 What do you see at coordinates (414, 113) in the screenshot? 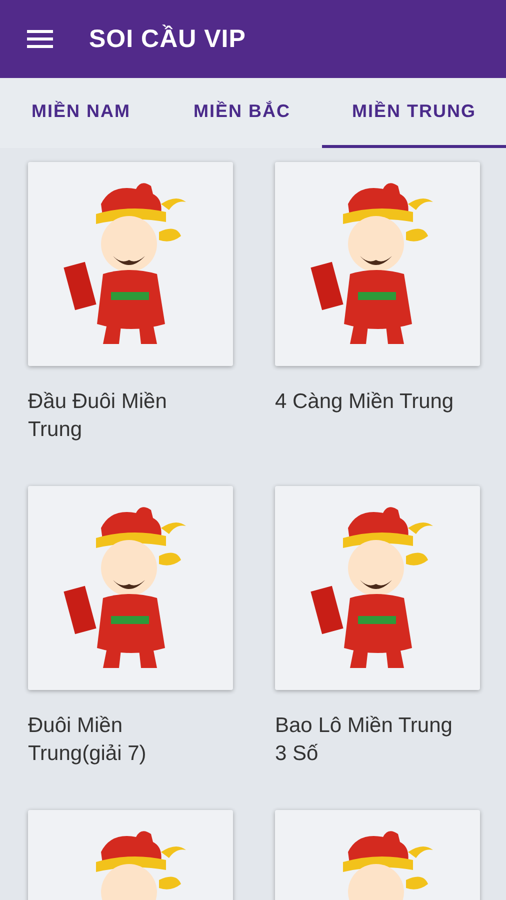
I see `region-tab: MIỀN TRUNG` at bounding box center [414, 113].